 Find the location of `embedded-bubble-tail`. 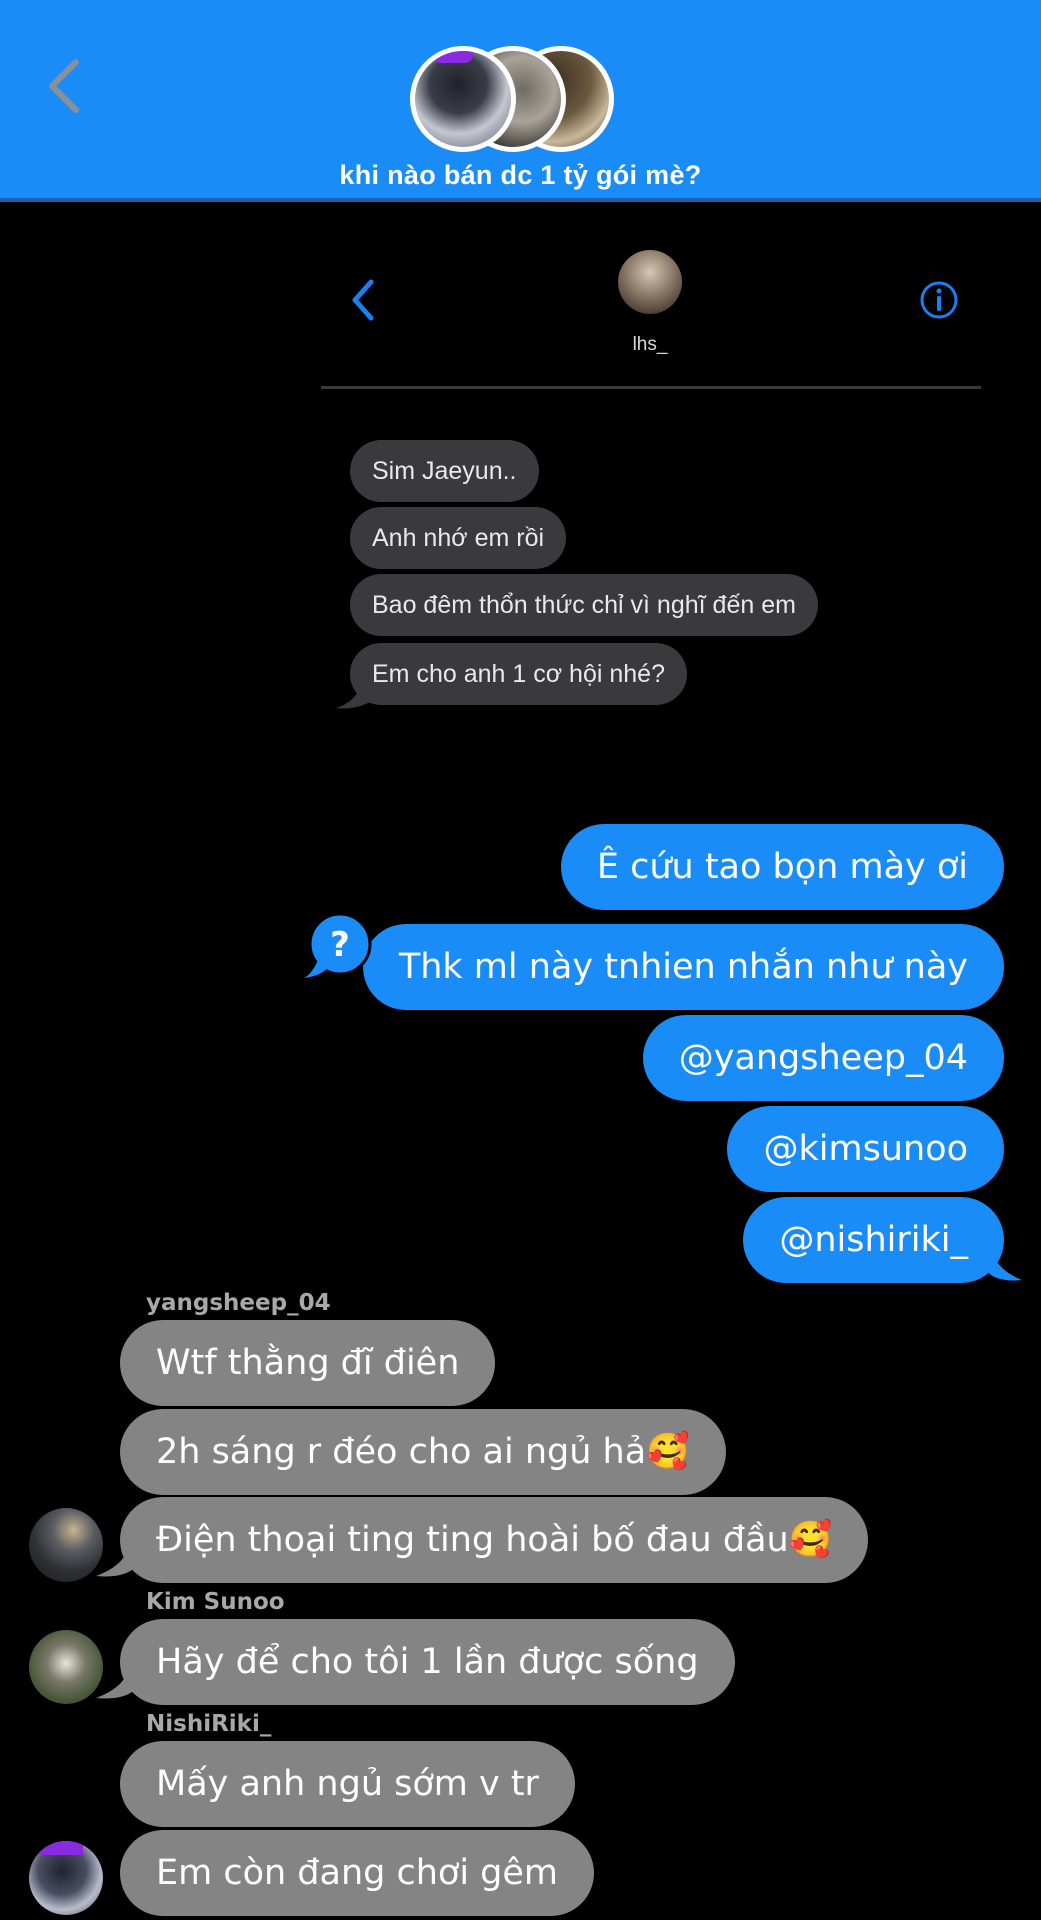

embedded-bubble-tail is located at coordinates (356, 694).